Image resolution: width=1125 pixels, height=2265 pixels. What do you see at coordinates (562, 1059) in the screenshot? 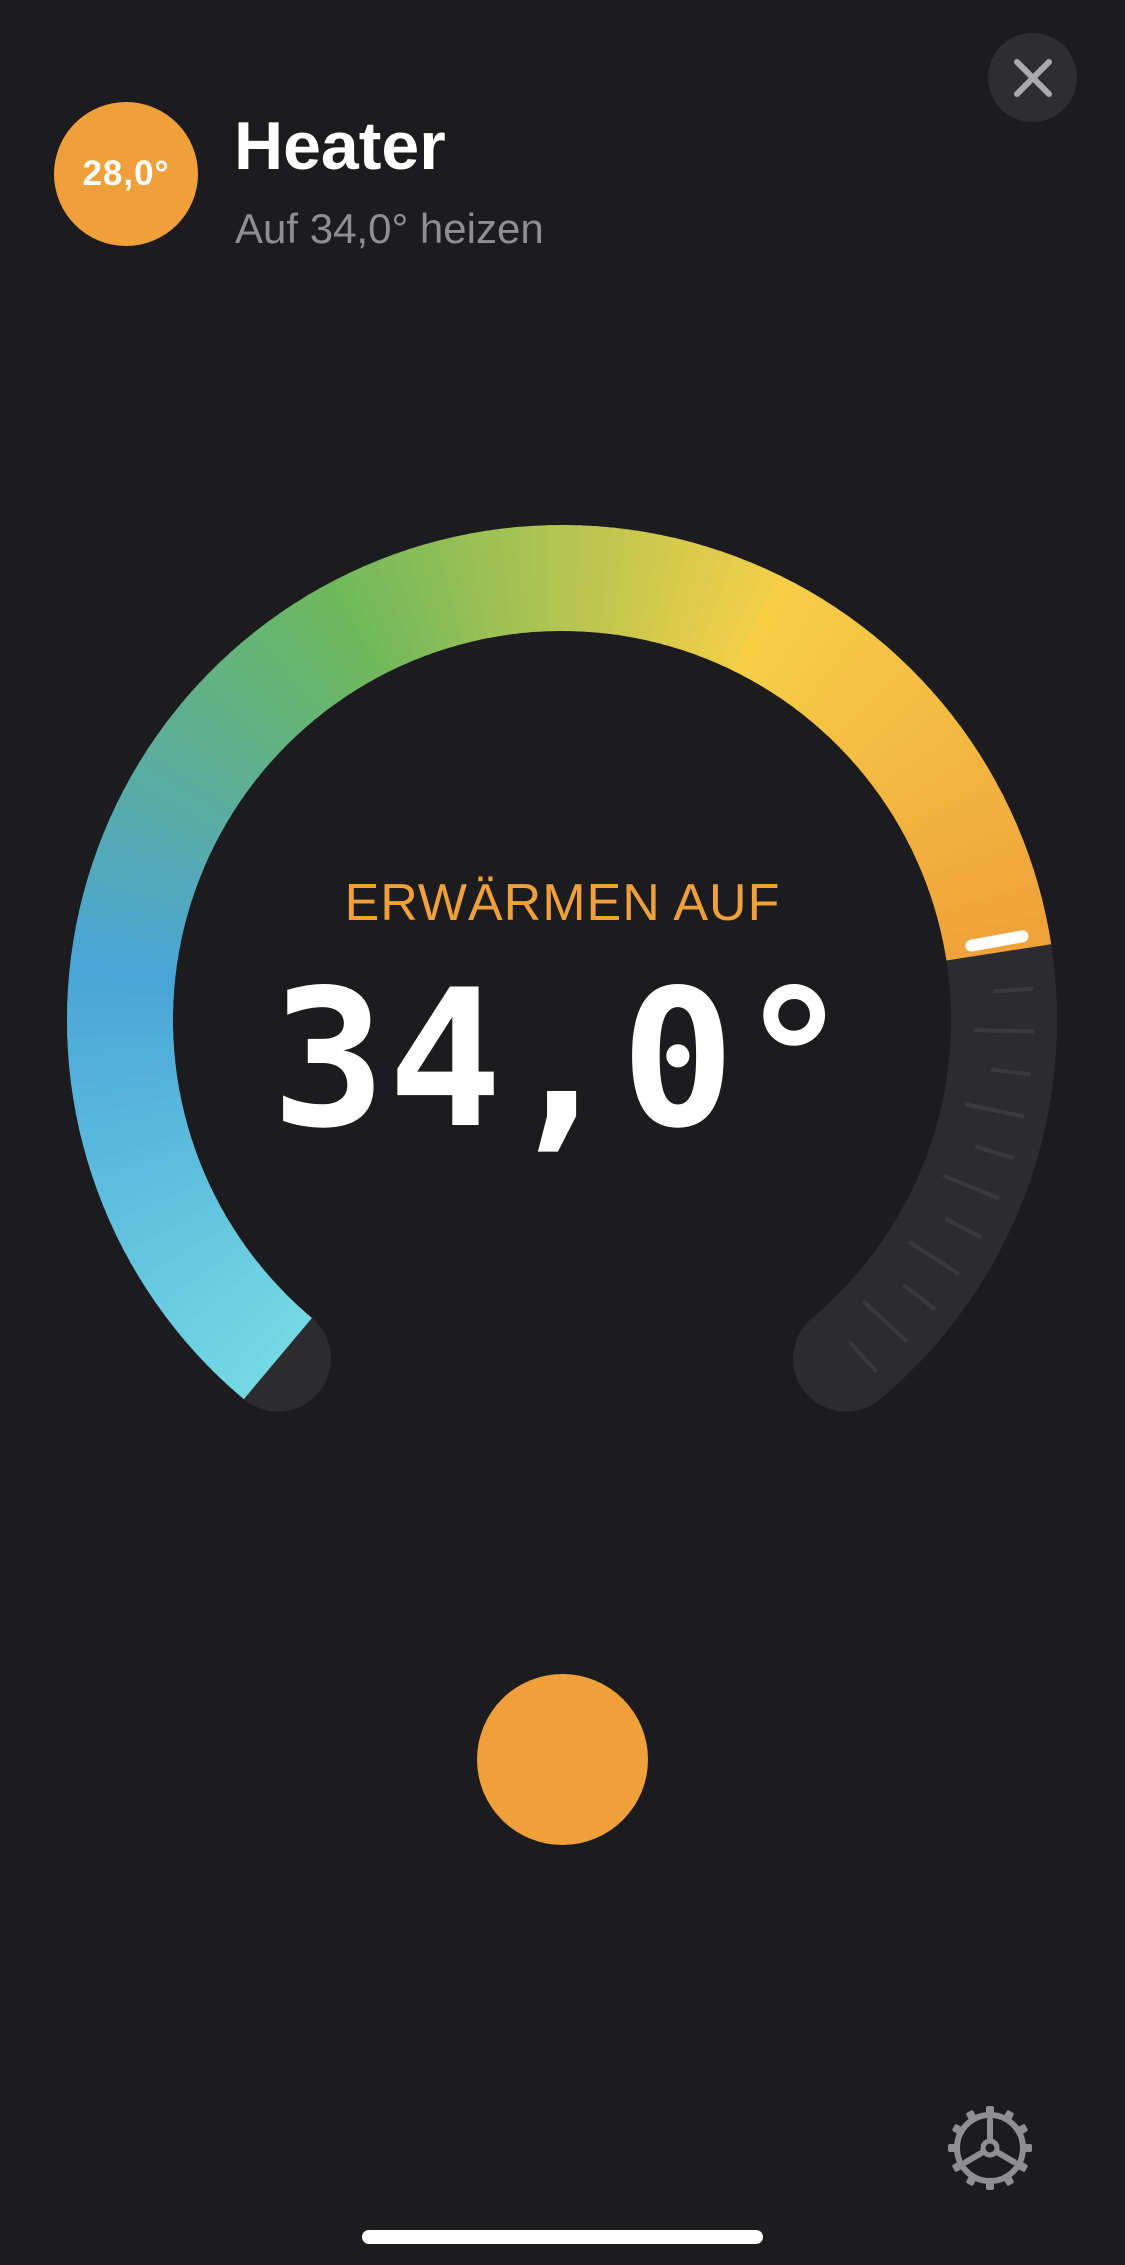
I see `target-temperature: 34,0°` at bounding box center [562, 1059].